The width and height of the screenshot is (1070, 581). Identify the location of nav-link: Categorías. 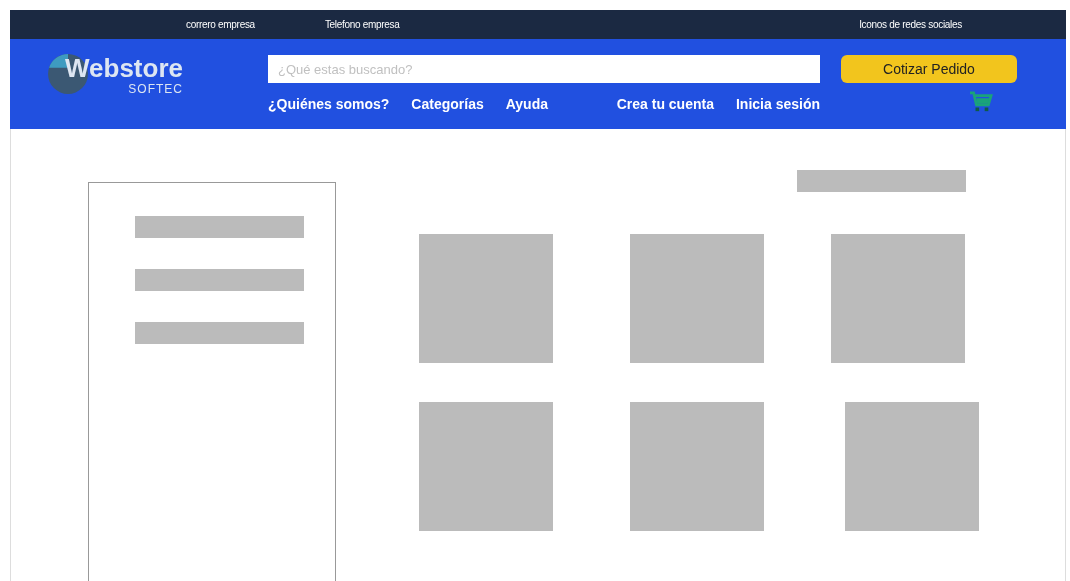
(447, 104).